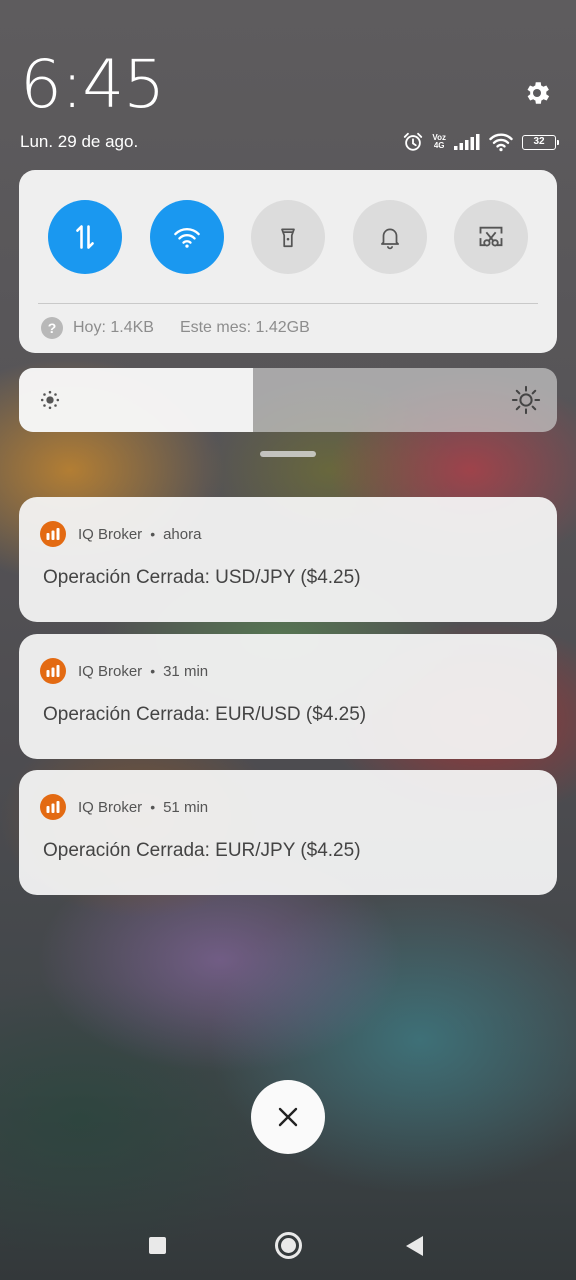 This screenshot has height=1280, width=576. I want to click on gear-icon, so click(537, 93).